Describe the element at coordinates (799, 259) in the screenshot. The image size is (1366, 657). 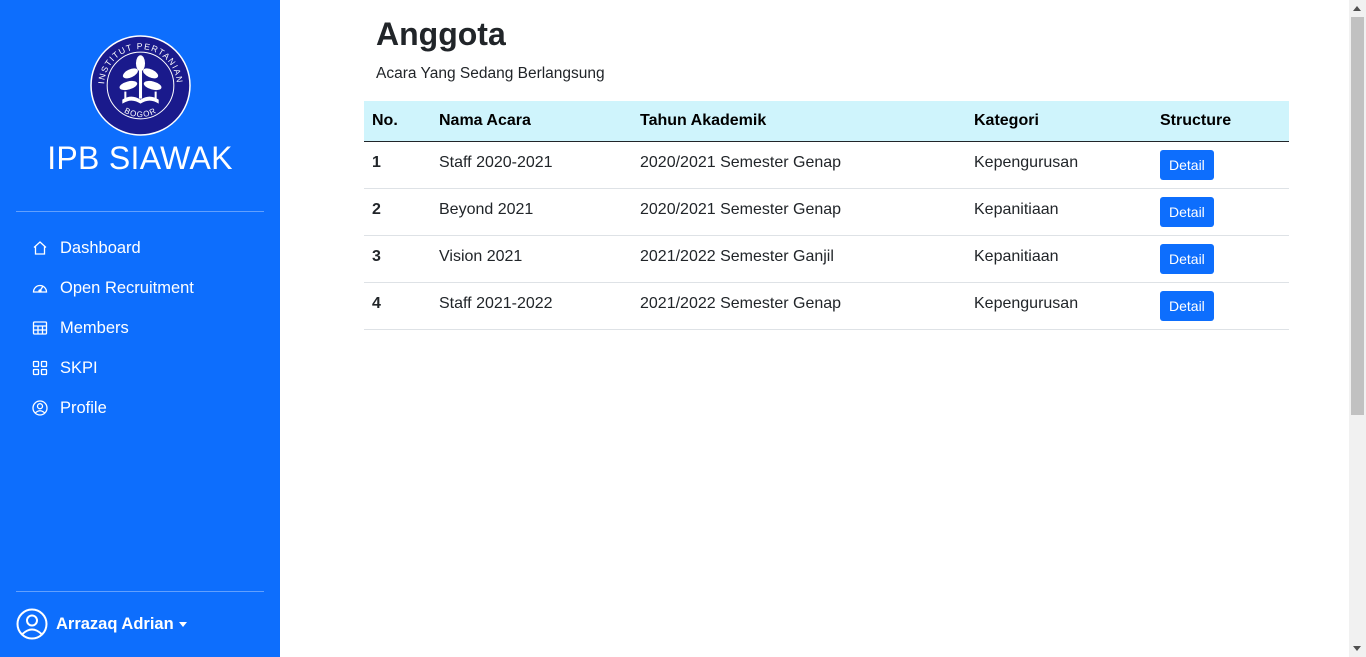
I see `academic-year: 2021/2022 Semester Ganjil` at that location.